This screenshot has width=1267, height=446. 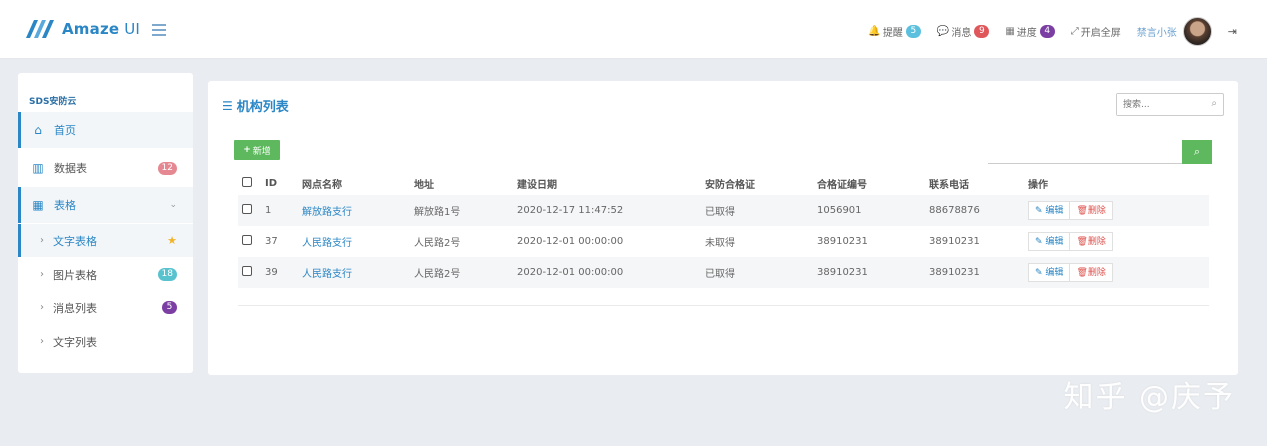 What do you see at coordinates (75, 308) in the screenshot?
I see `sidebar-subitem-label: 消息列表` at bounding box center [75, 308].